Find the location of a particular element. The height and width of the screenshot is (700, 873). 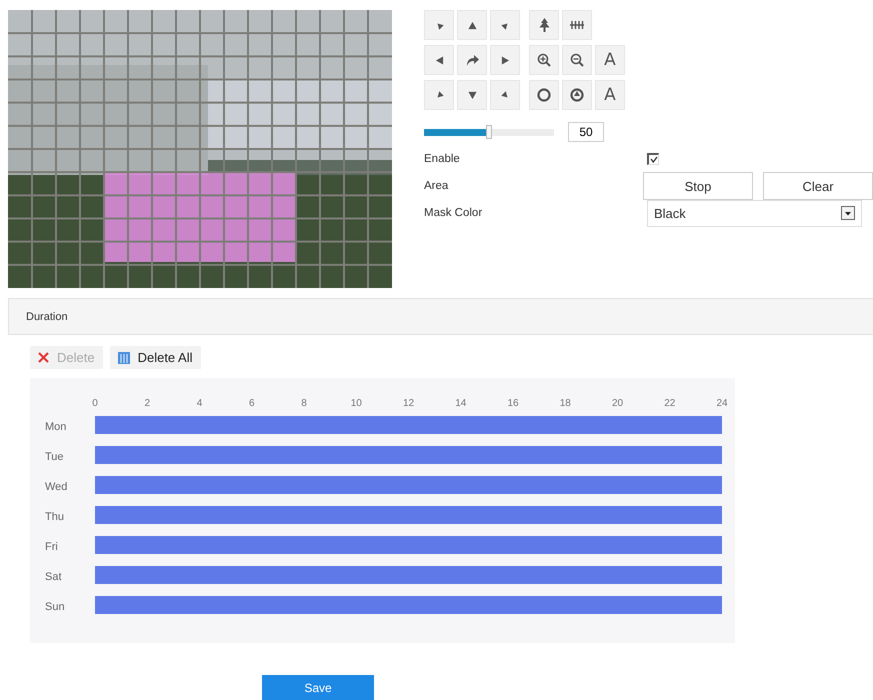

rotate-button is located at coordinates (472, 60).